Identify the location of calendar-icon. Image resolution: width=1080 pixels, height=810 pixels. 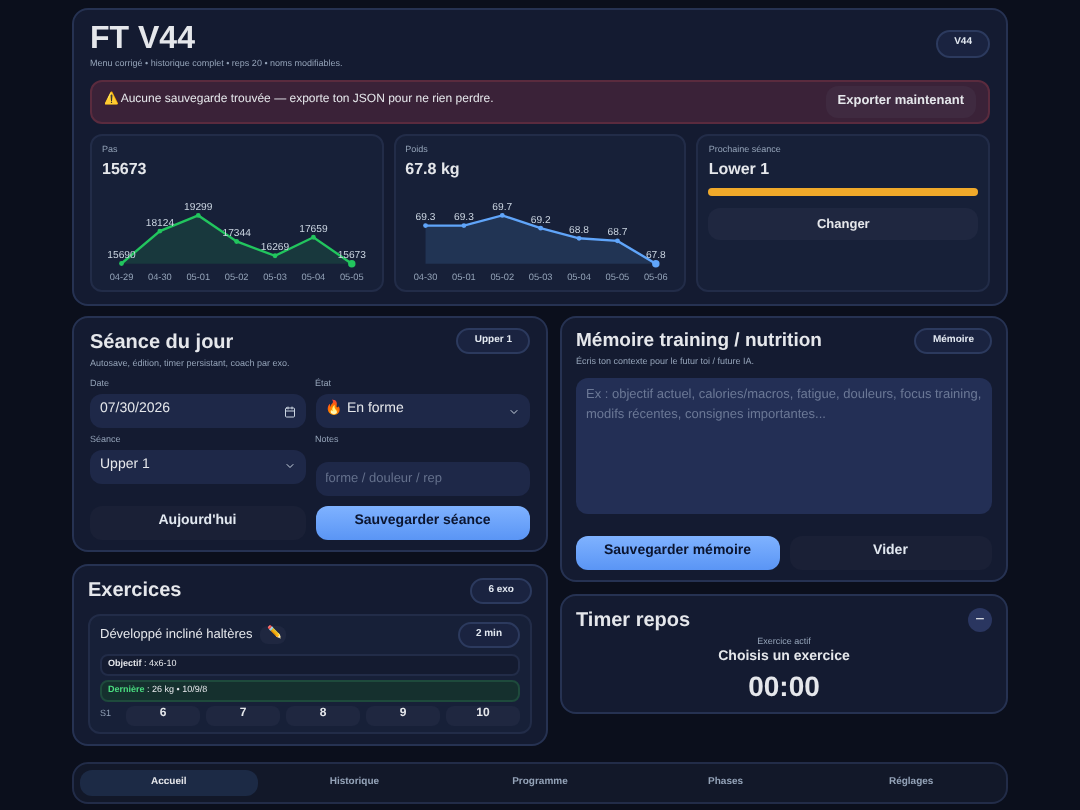
(289, 411).